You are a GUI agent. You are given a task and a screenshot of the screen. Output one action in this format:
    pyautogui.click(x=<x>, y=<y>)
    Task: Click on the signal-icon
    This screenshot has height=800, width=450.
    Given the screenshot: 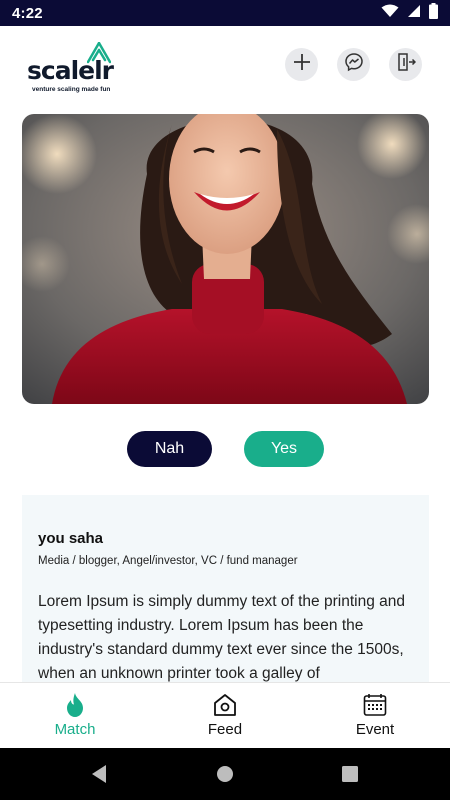 What is the action you would take?
    pyautogui.click(x=414, y=13)
    